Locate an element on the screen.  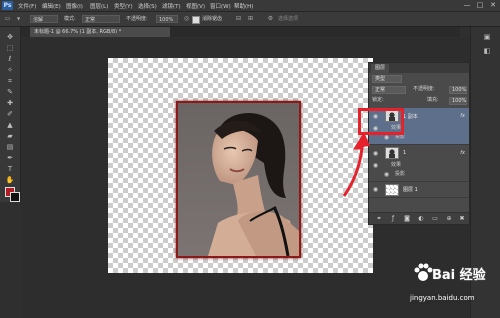
minimize-button: — is located at coordinates (467, 5).